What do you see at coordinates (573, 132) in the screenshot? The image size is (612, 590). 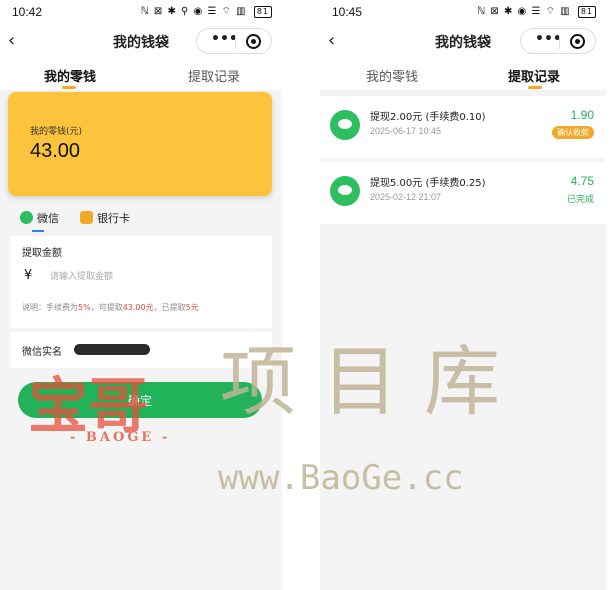 I see `confirm-receipt-button: 确认收款` at bounding box center [573, 132].